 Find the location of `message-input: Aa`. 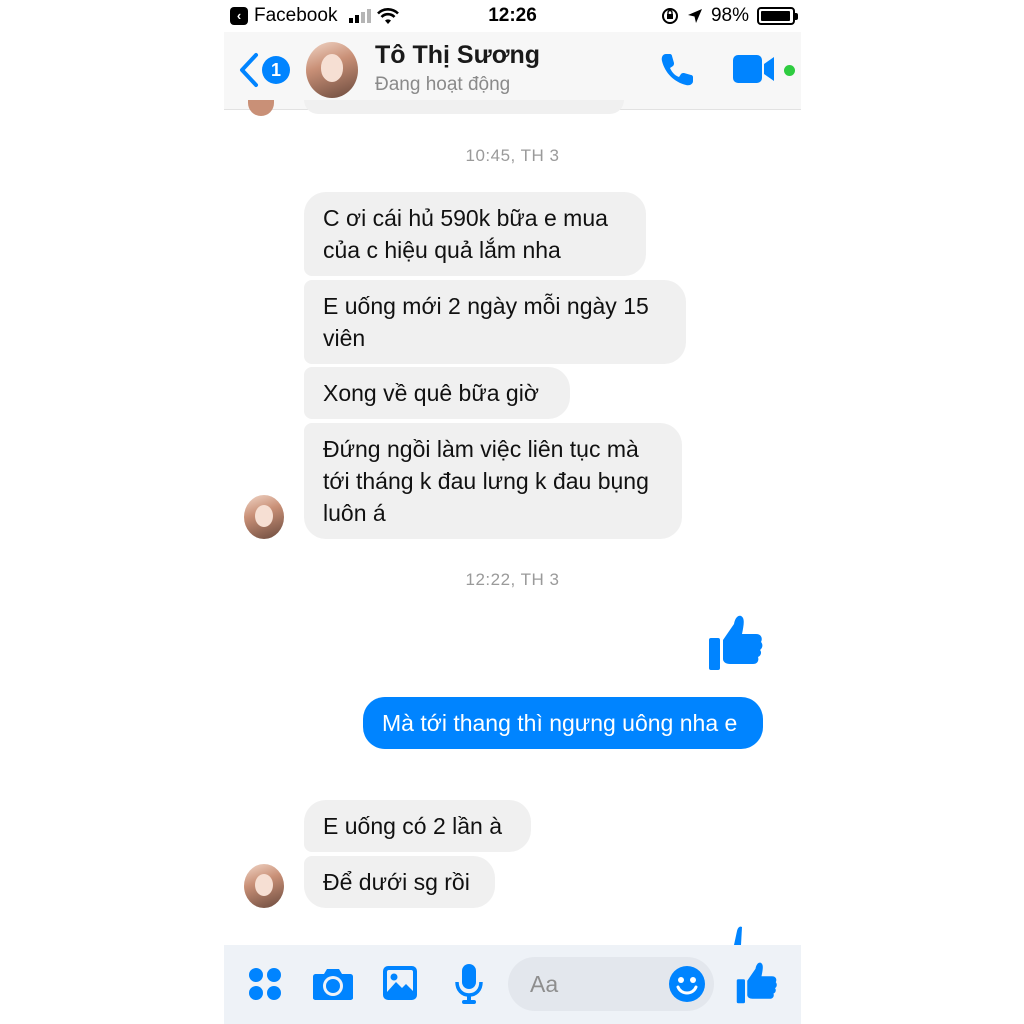

message-input: Aa is located at coordinates (611, 984).